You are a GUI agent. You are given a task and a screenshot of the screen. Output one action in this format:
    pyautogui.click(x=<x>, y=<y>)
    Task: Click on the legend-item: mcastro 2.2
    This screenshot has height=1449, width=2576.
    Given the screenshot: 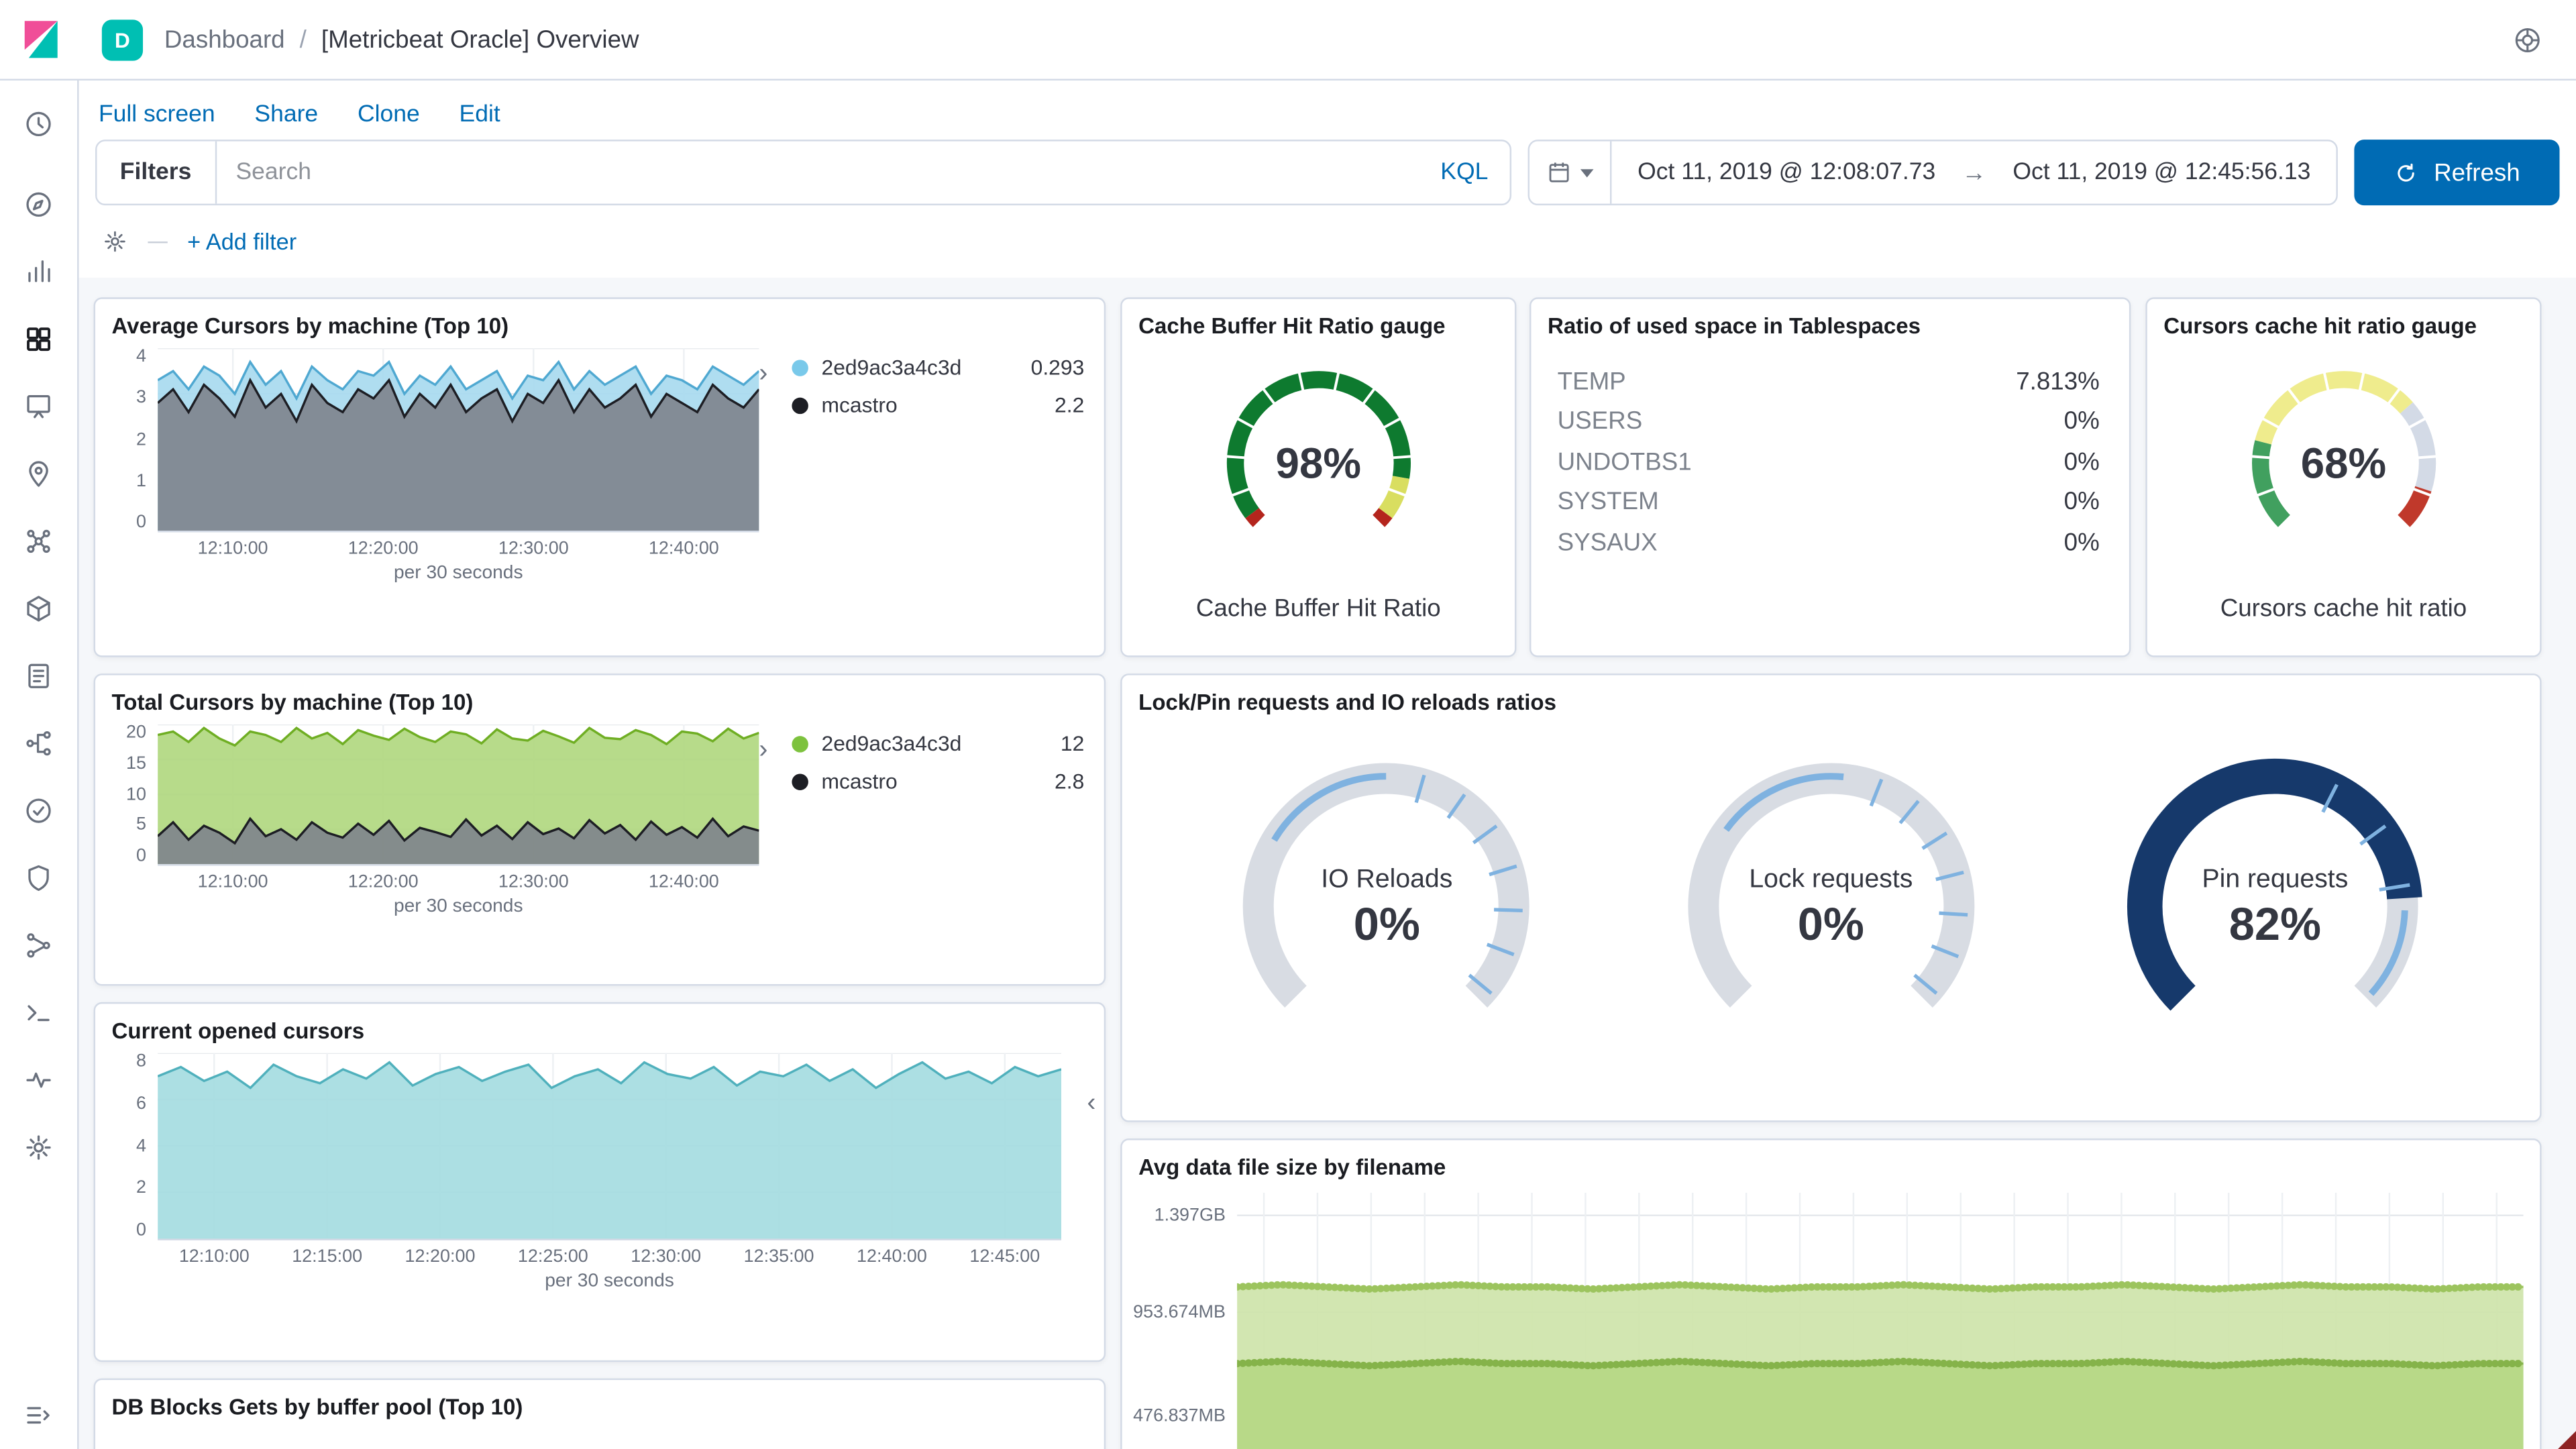 What is the action you would take?
    pyautogui.click(x=938, y=404)
    